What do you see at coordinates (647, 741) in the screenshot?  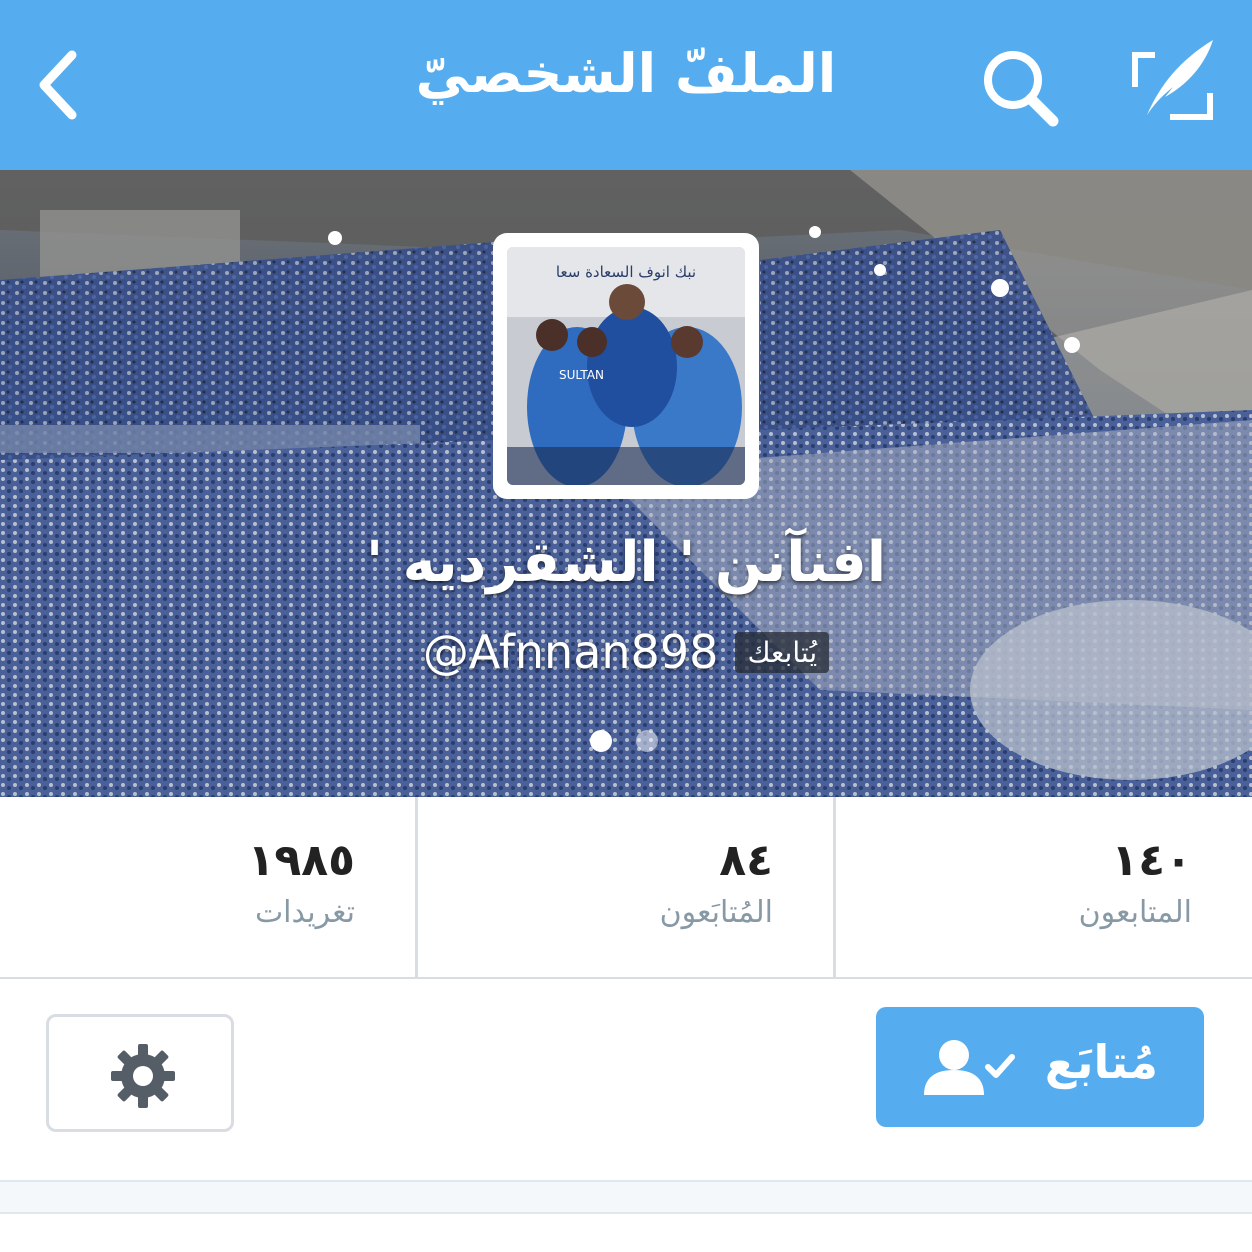 I see `page-dot` at bounding box center [647, 741].